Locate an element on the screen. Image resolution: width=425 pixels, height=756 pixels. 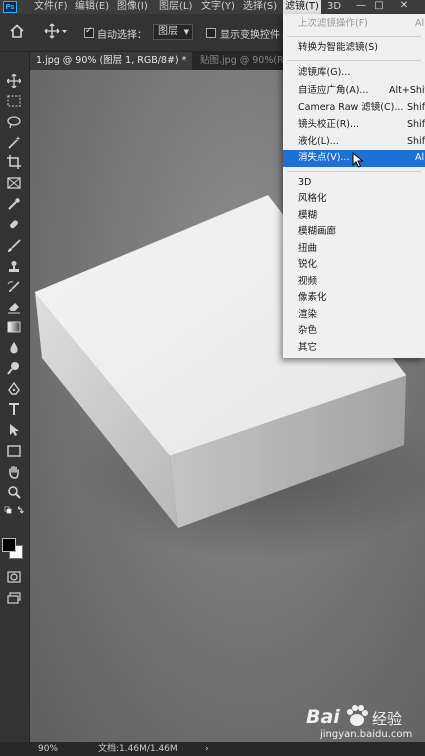
magic-wand-tool-icon is located at coordinates (14, 142).